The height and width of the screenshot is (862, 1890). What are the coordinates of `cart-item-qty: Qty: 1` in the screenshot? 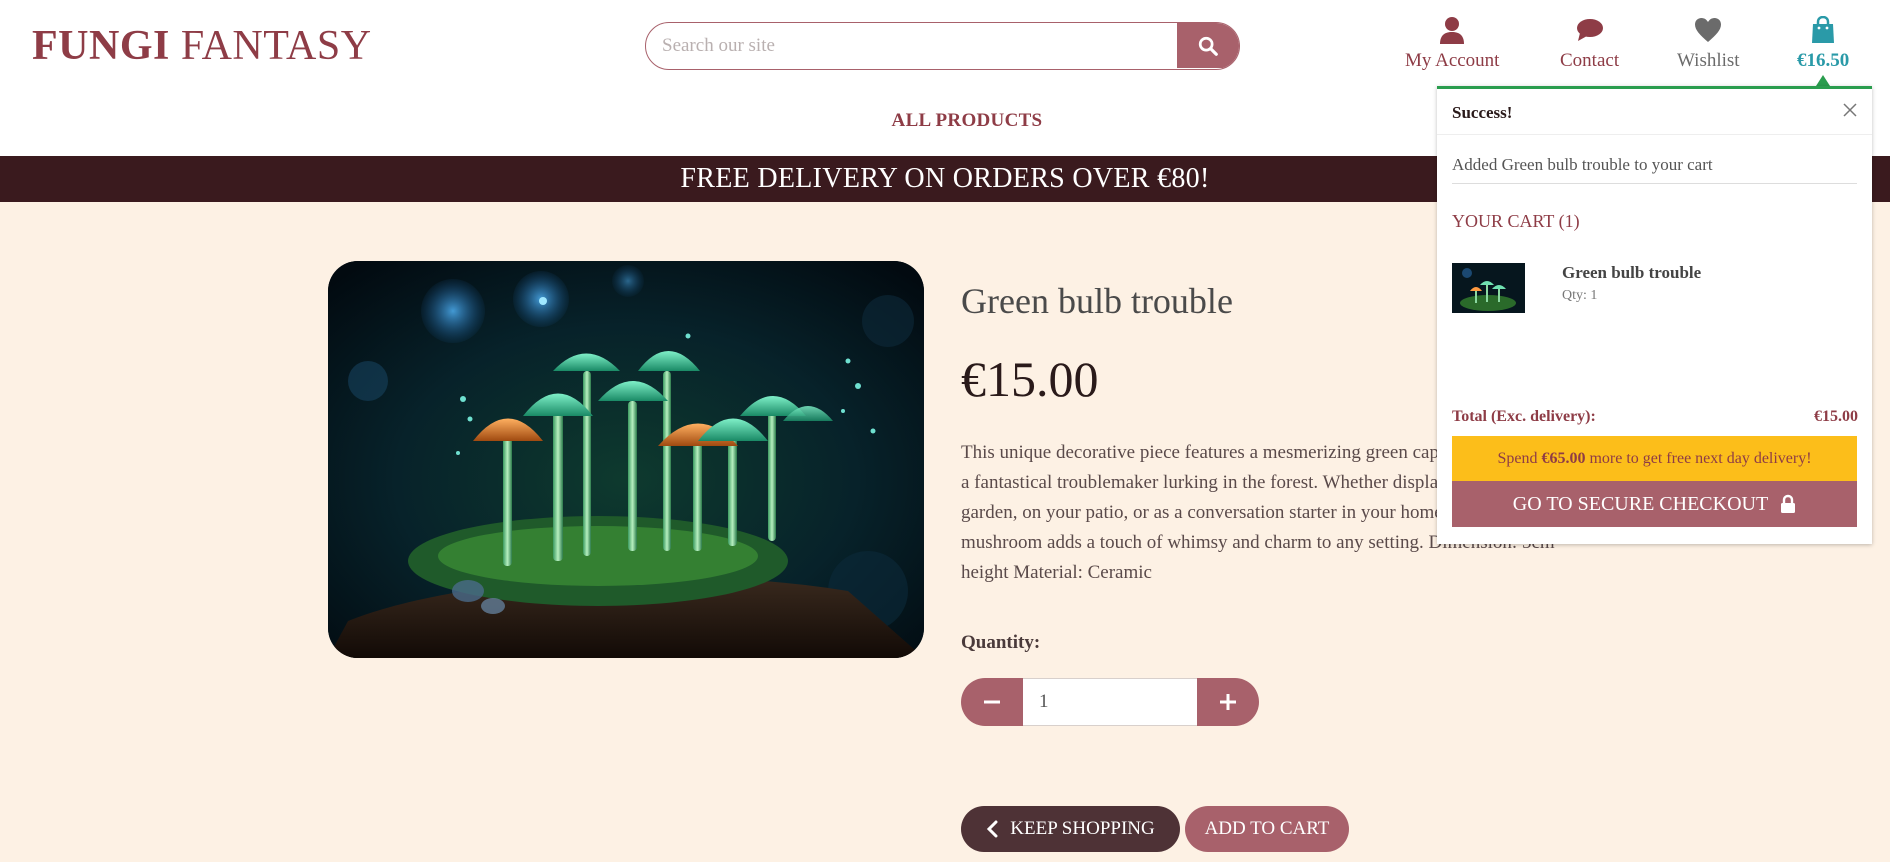 It's located at (1580, 295).